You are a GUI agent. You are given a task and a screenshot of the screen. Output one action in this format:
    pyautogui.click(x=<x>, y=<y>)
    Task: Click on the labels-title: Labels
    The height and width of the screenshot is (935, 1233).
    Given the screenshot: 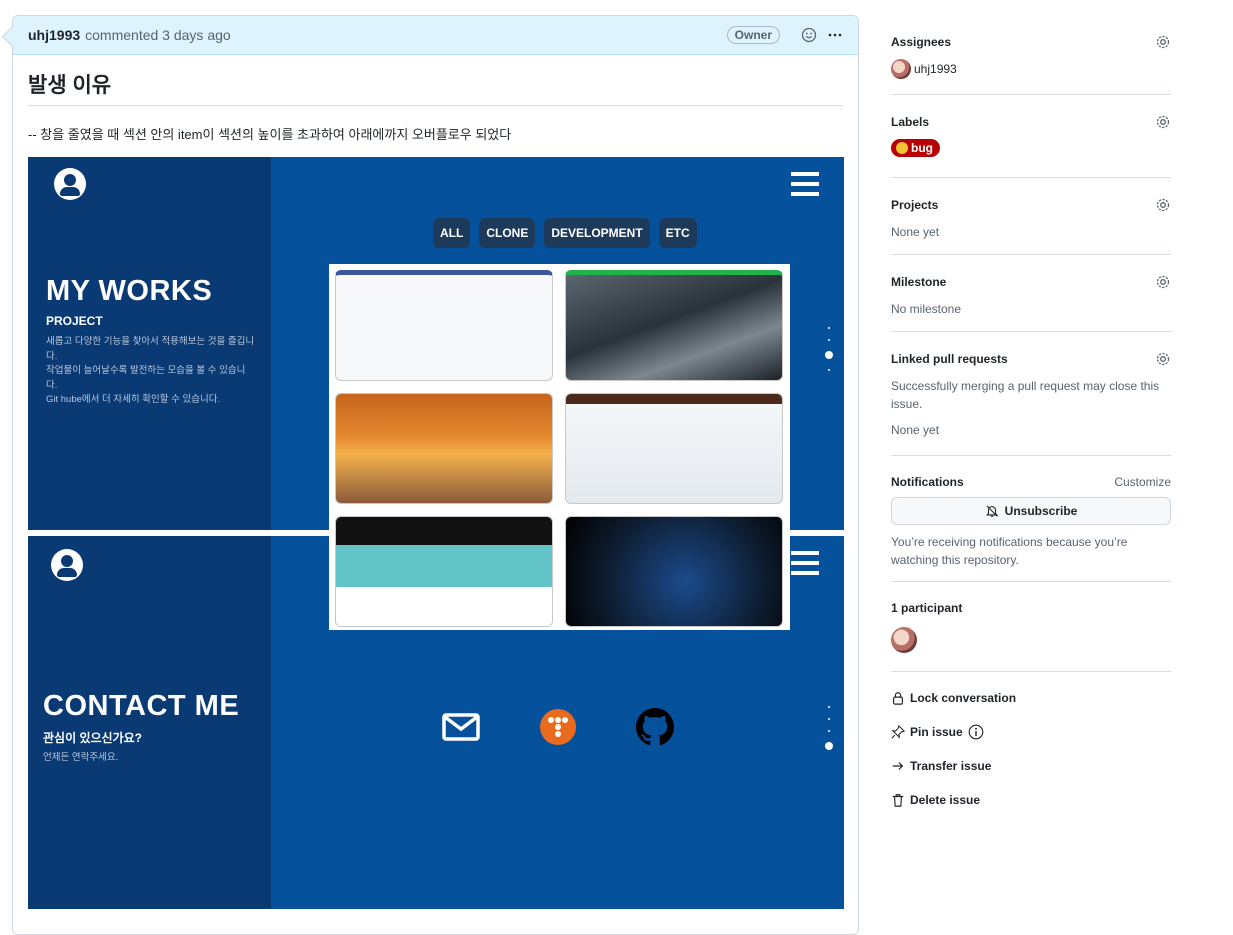 What is the action you would take?
    pyautogui.click(x=910, y=122)
    